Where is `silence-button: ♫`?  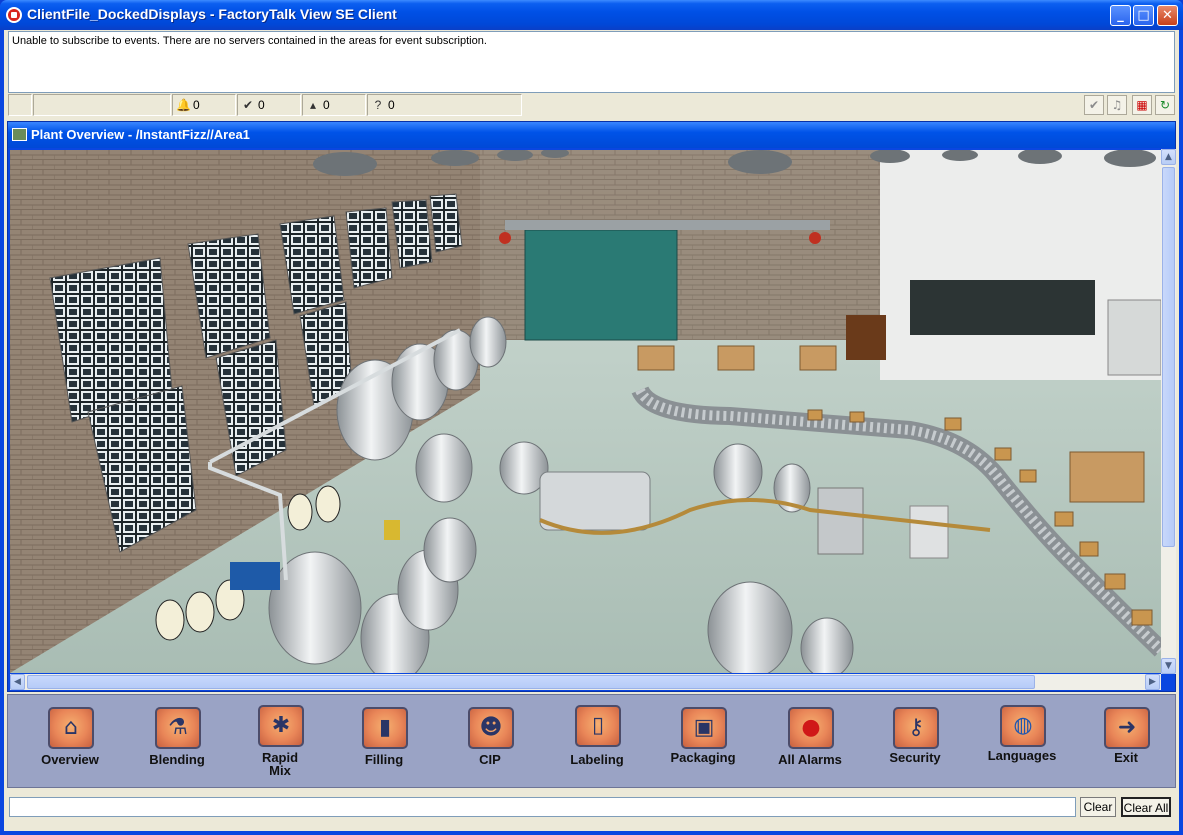
silence-button: ♫ is located at coordinates (1117, 105).